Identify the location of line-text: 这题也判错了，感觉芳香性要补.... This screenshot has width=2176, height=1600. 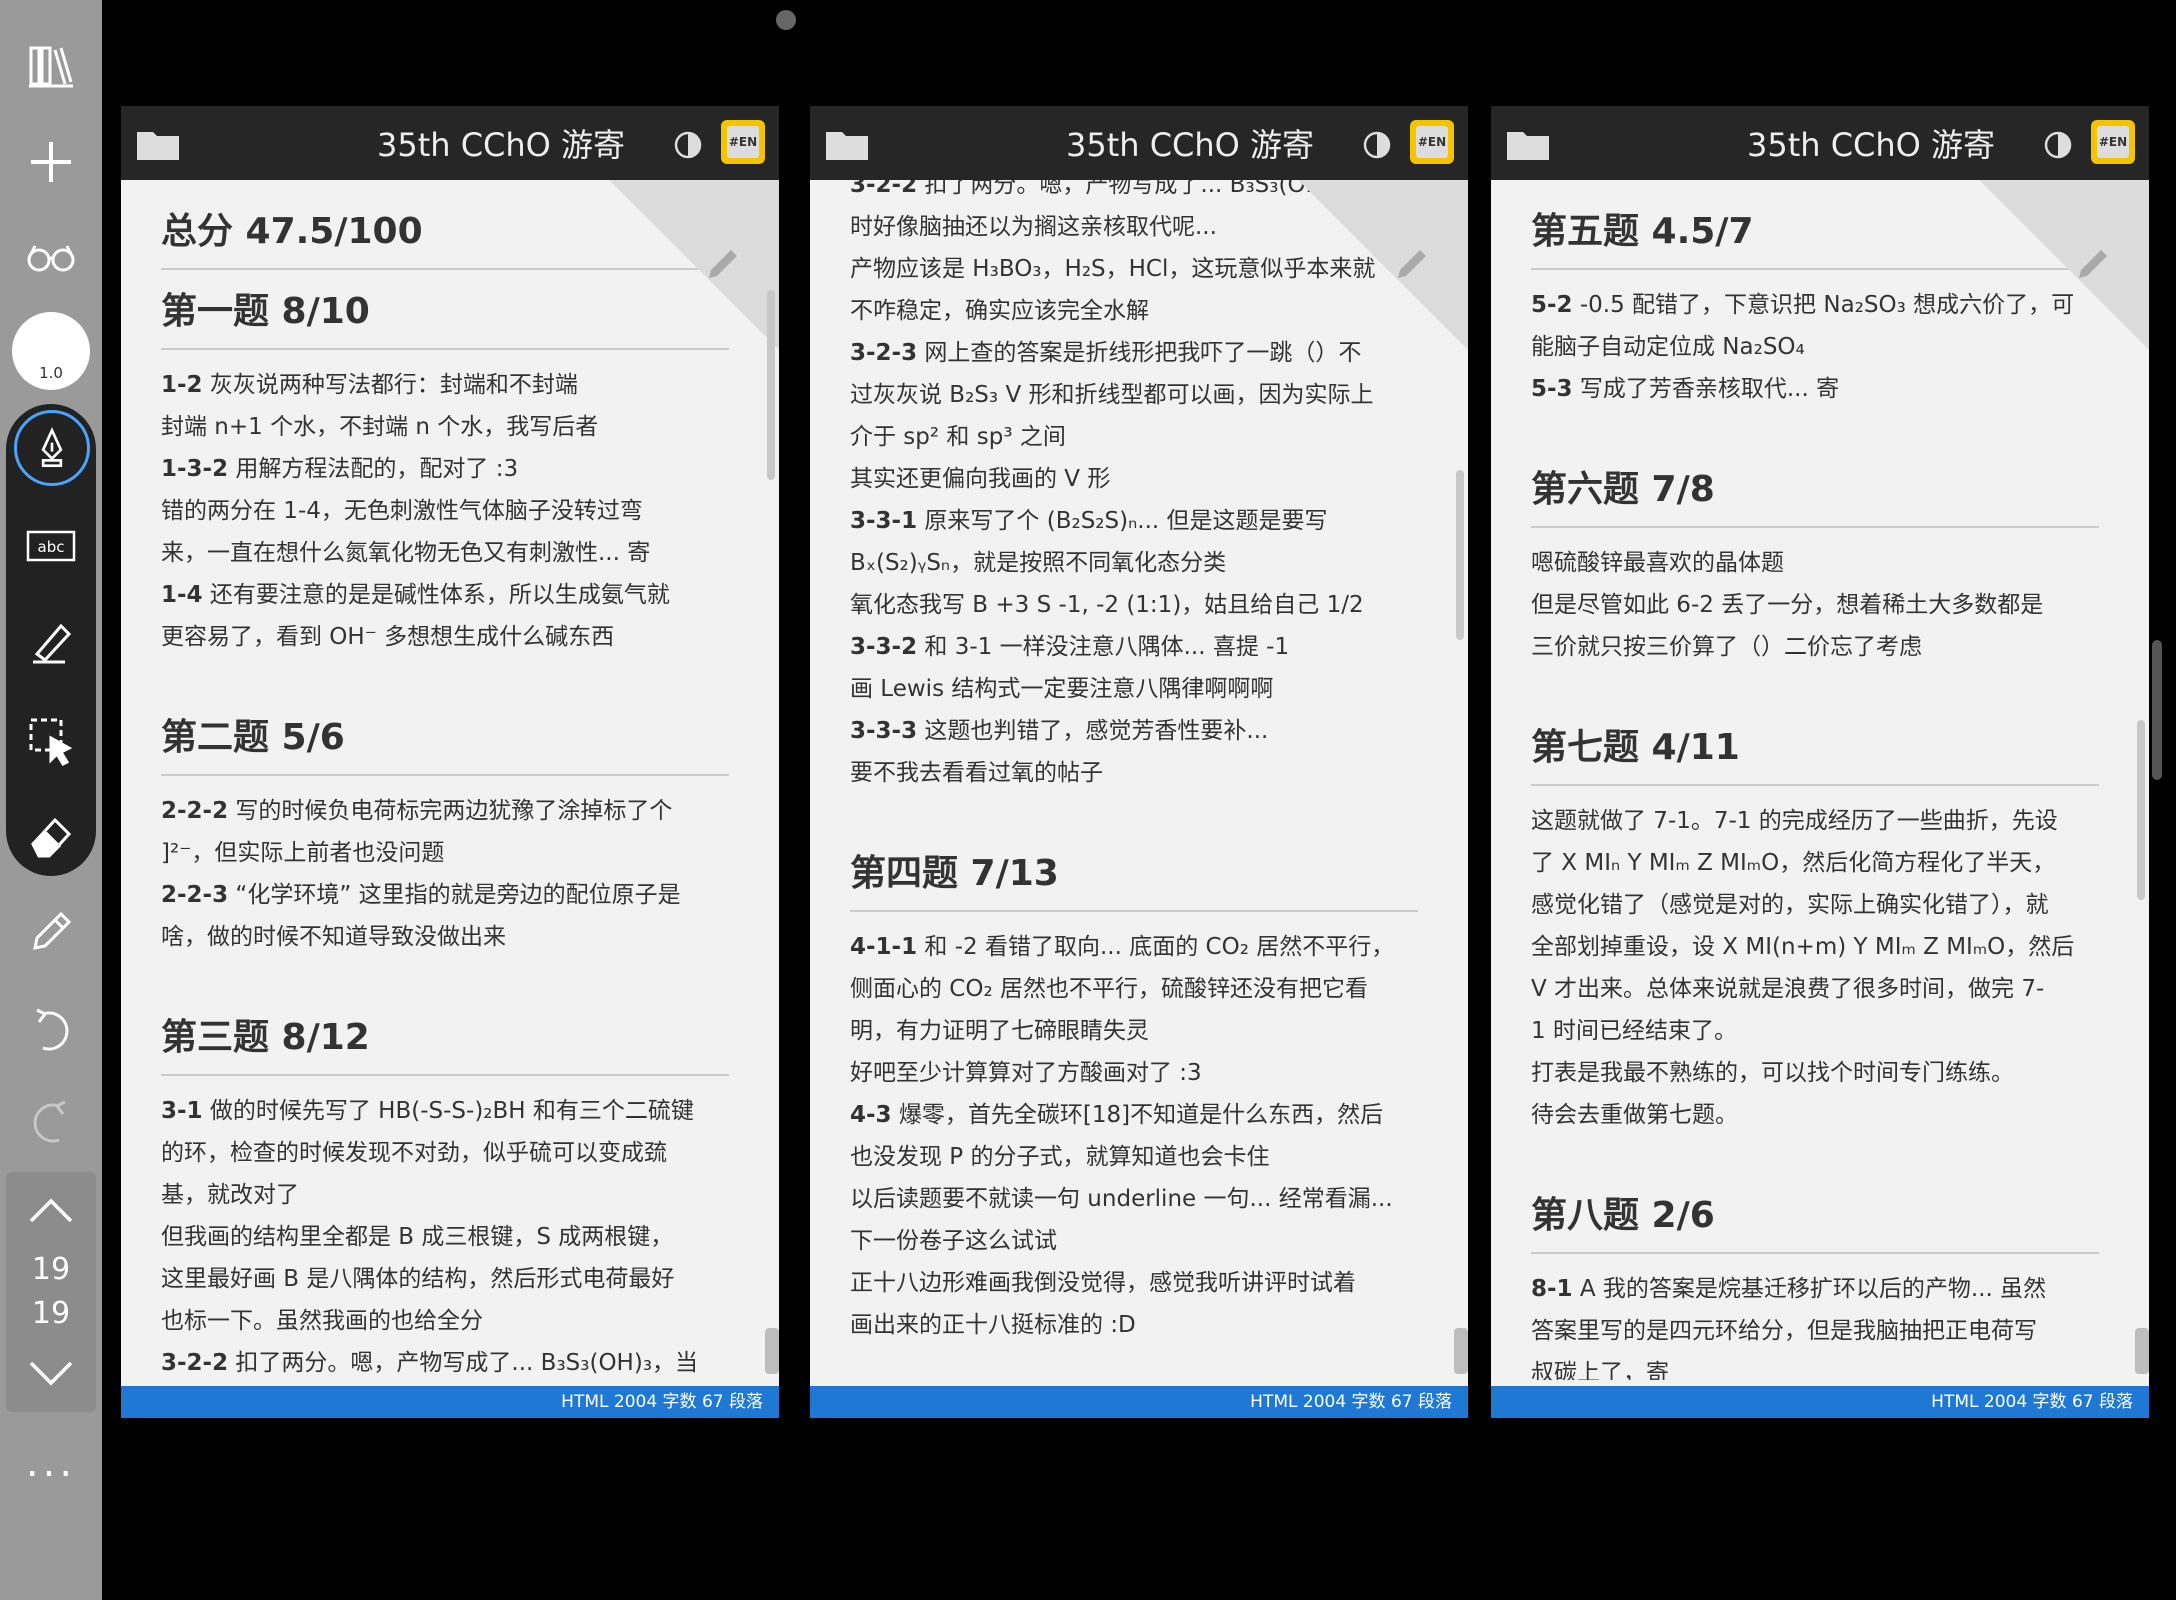
(1093, 731).